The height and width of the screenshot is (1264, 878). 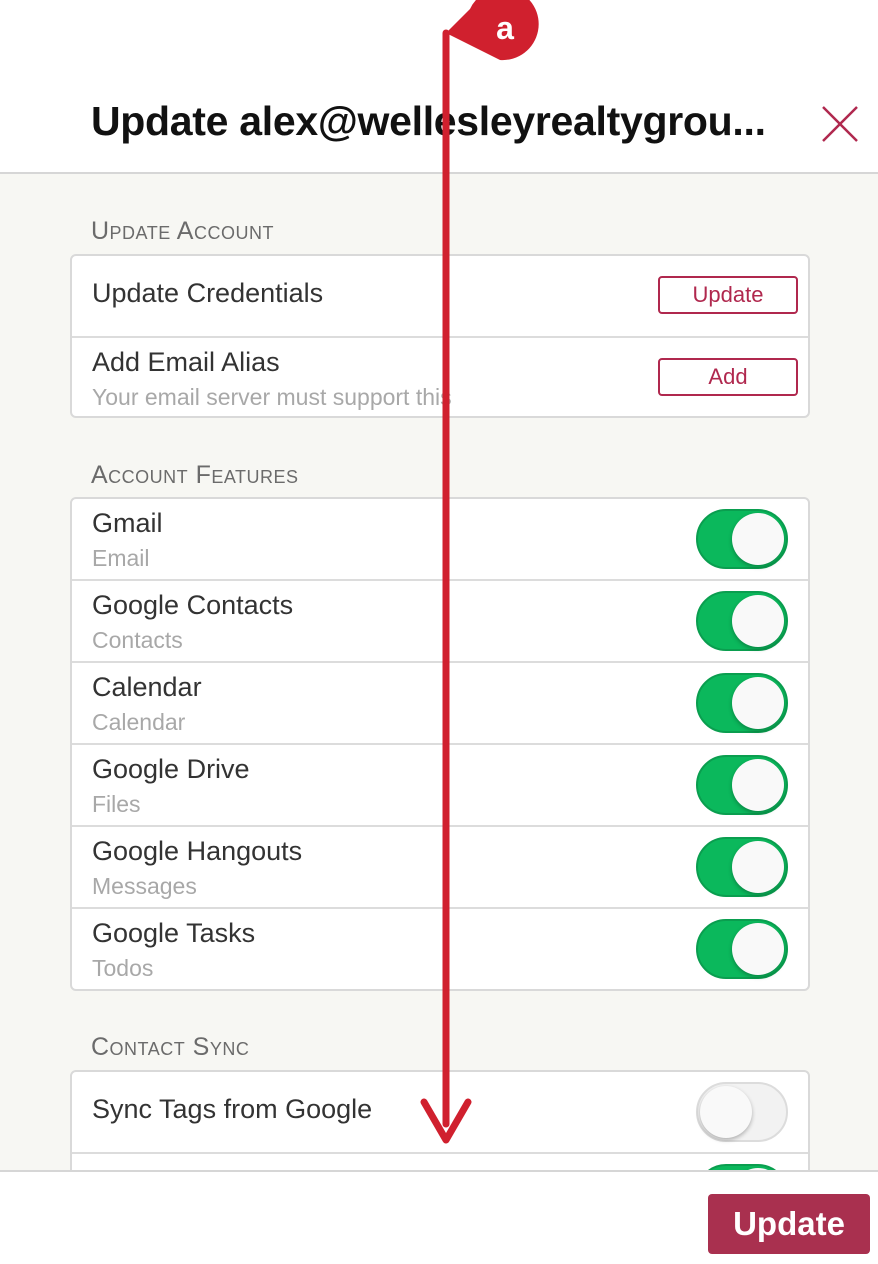 What do you see at coordinates (170, 1047) in the screenshot?
I see `section-title-contact-sync: Contact Sync` at bounding box center [170, 1047].